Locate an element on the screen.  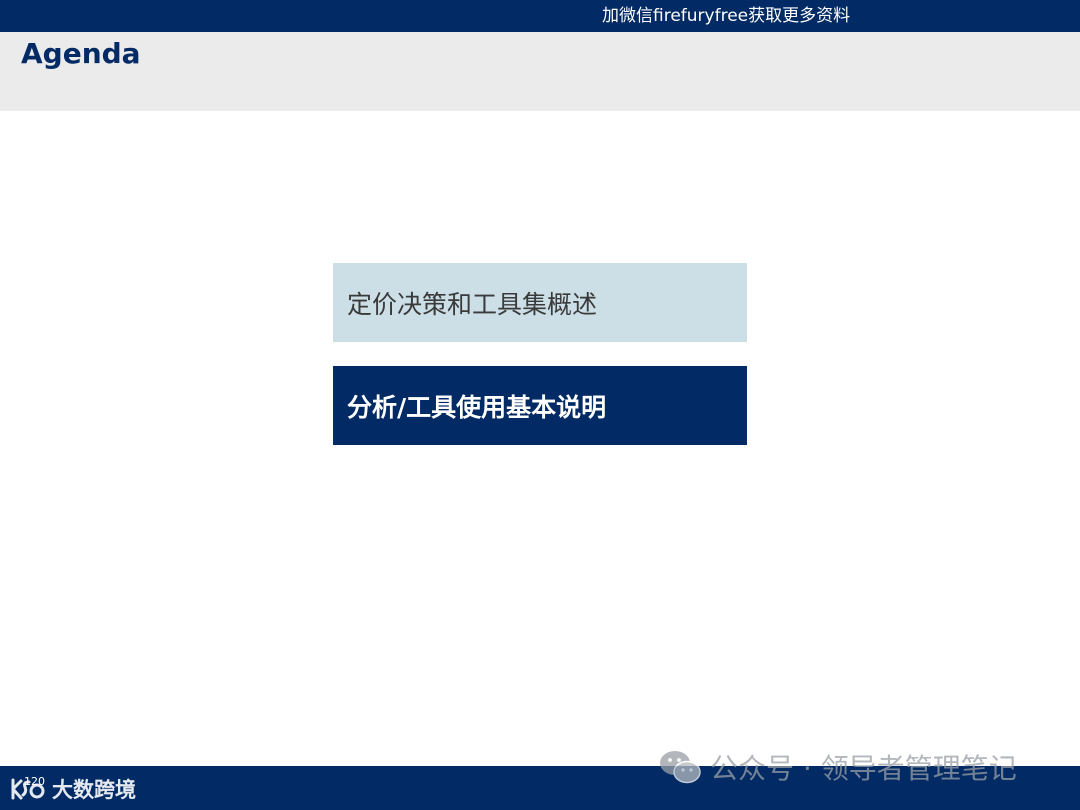
watermark-text: 公众号 · 领导者管理笔记 is located at coordinates (863, 768).